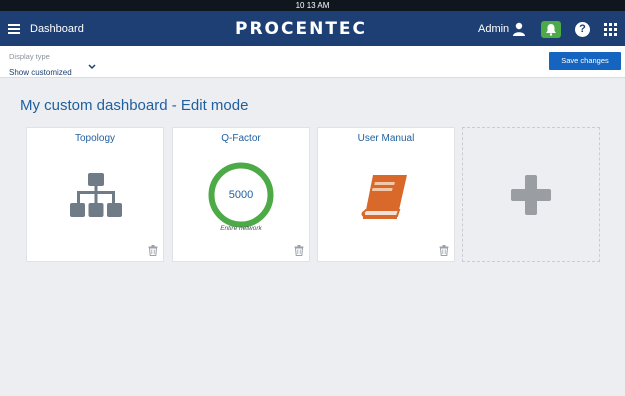  Describe the element at coordinates (92, 67) in the screenshot. I see `chevron-down-icon` at that location.